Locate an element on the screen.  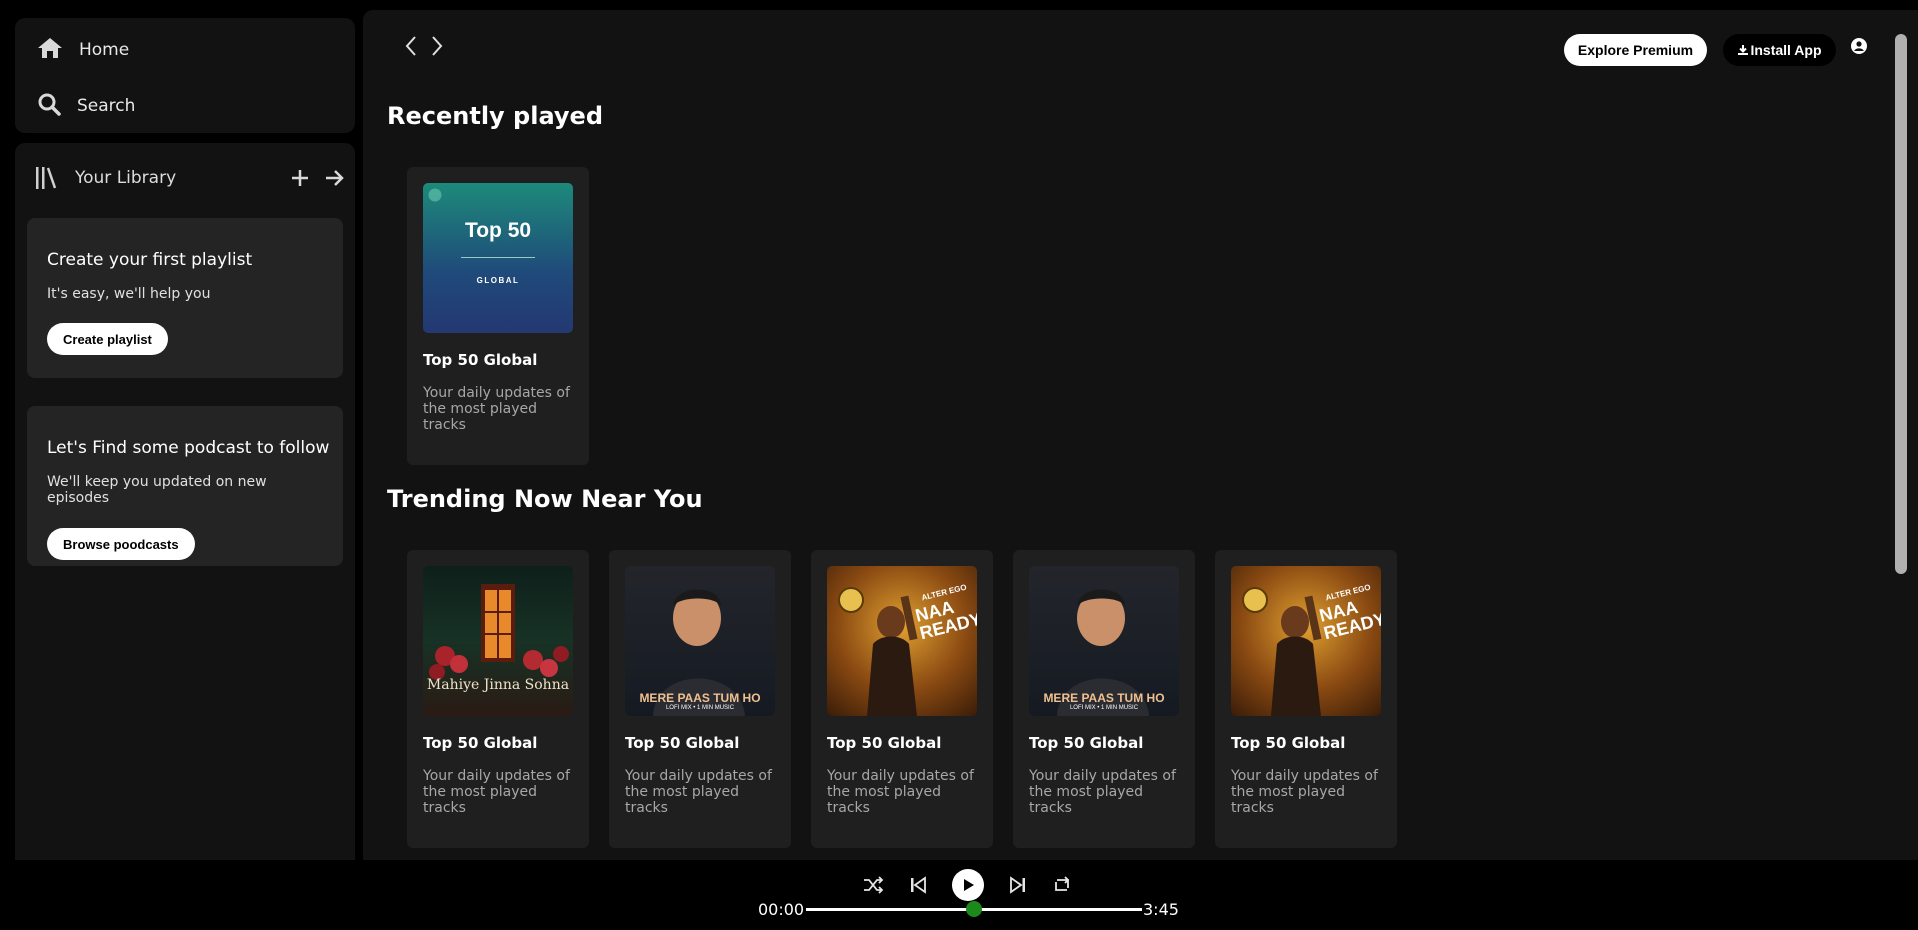
nav-home: Home is located at coordinates (83, 50).